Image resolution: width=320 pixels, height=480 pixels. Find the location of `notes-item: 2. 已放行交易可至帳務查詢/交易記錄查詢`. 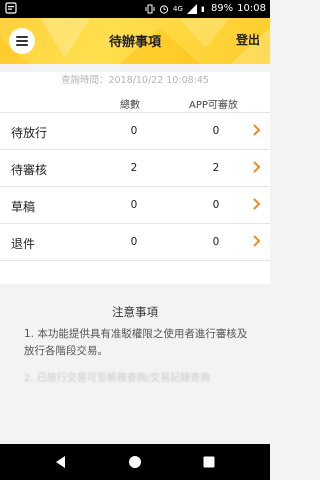

notes-item: 2. 已放行交易可至帳務查詢/交易記錄查詢 is located at coordinates (117, 378).